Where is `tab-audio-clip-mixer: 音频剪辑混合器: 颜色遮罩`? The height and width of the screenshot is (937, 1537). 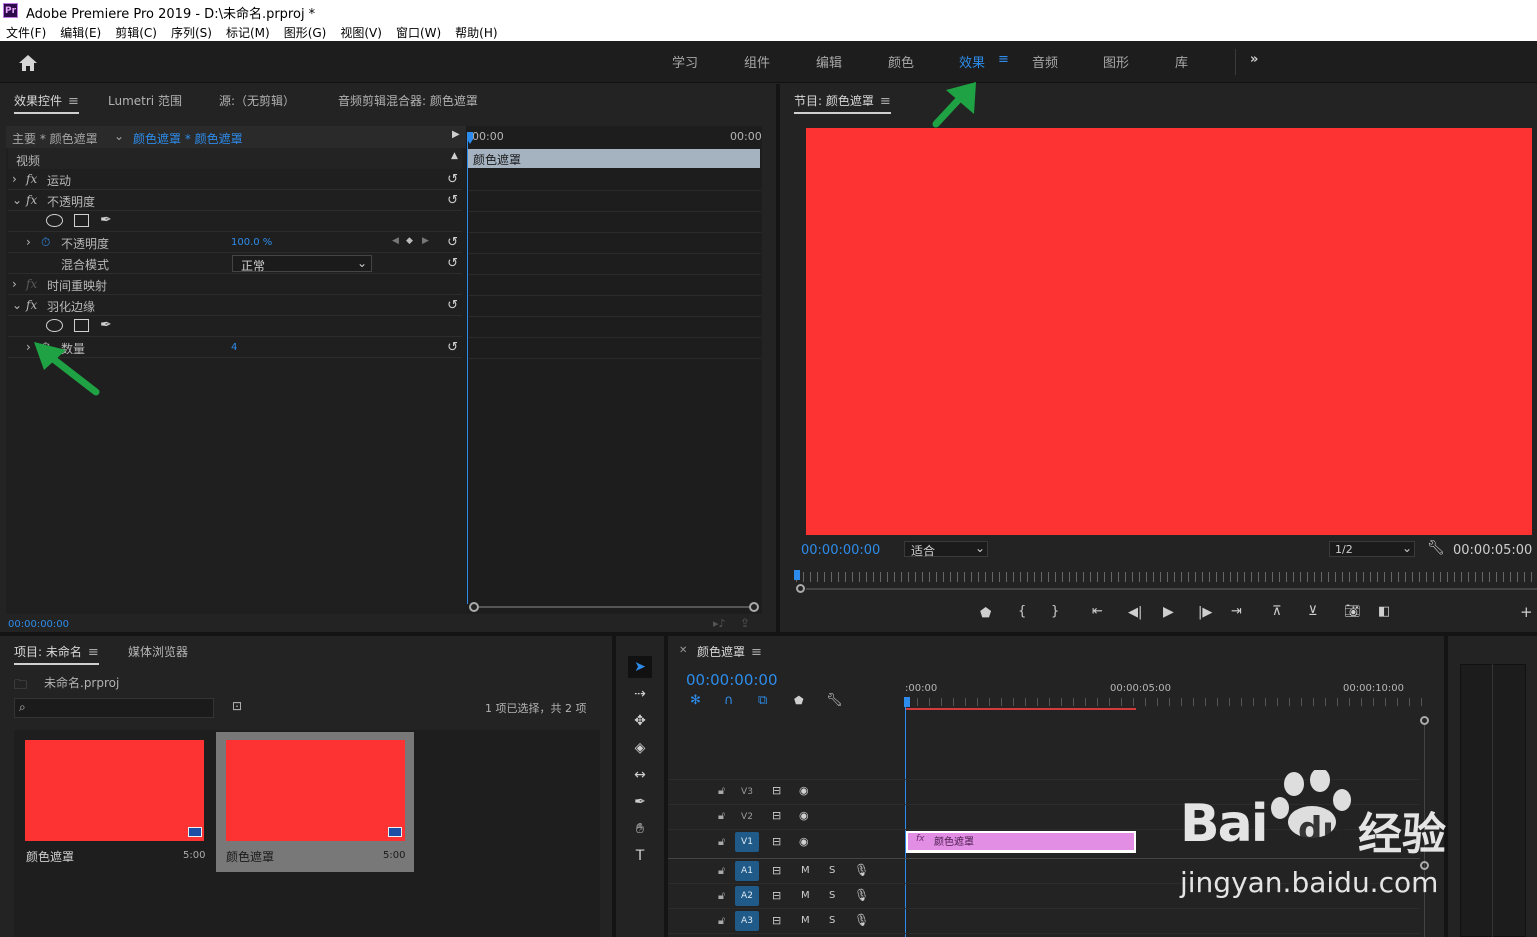
tab-audio-clip-mixer: 音频剪辑混合器: 颜色遮罩 is located at coordinates (408, 100).